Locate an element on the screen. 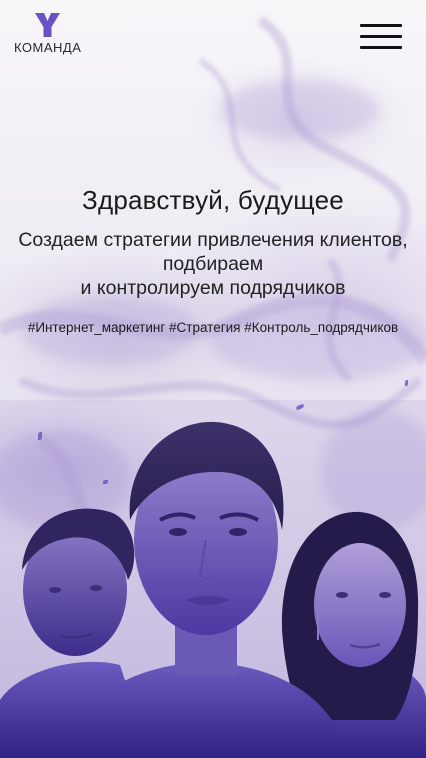  hero-subtitle-line: подбираем is located at coordinates (213, 264).